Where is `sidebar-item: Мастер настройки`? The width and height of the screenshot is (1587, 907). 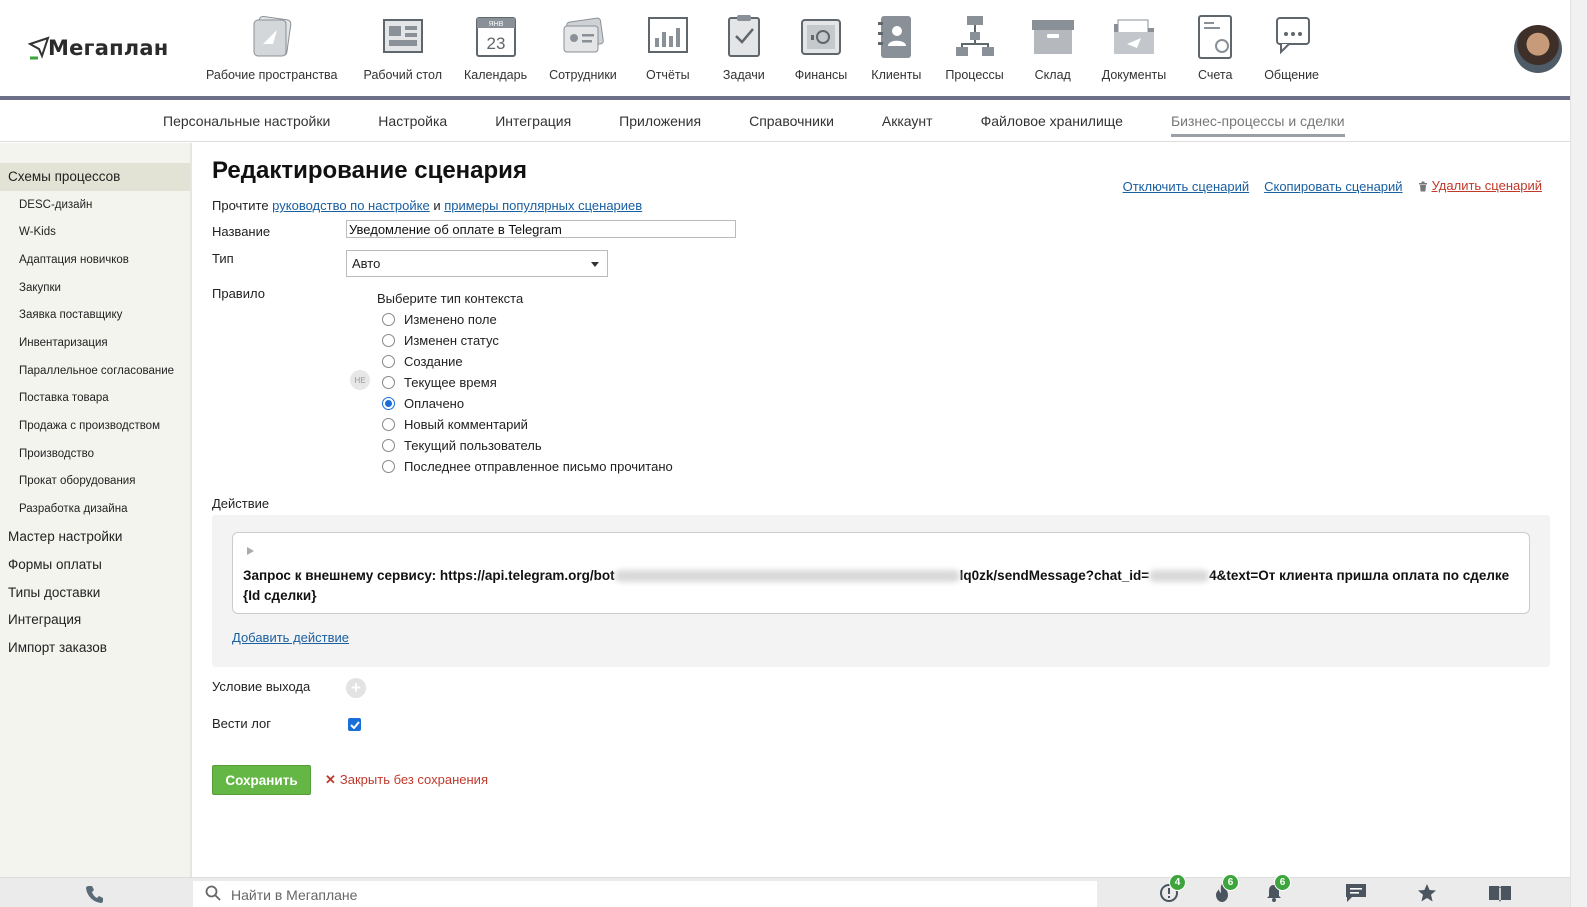
sidebar-item: Мастер настройки is located at coordinates (95, 537).